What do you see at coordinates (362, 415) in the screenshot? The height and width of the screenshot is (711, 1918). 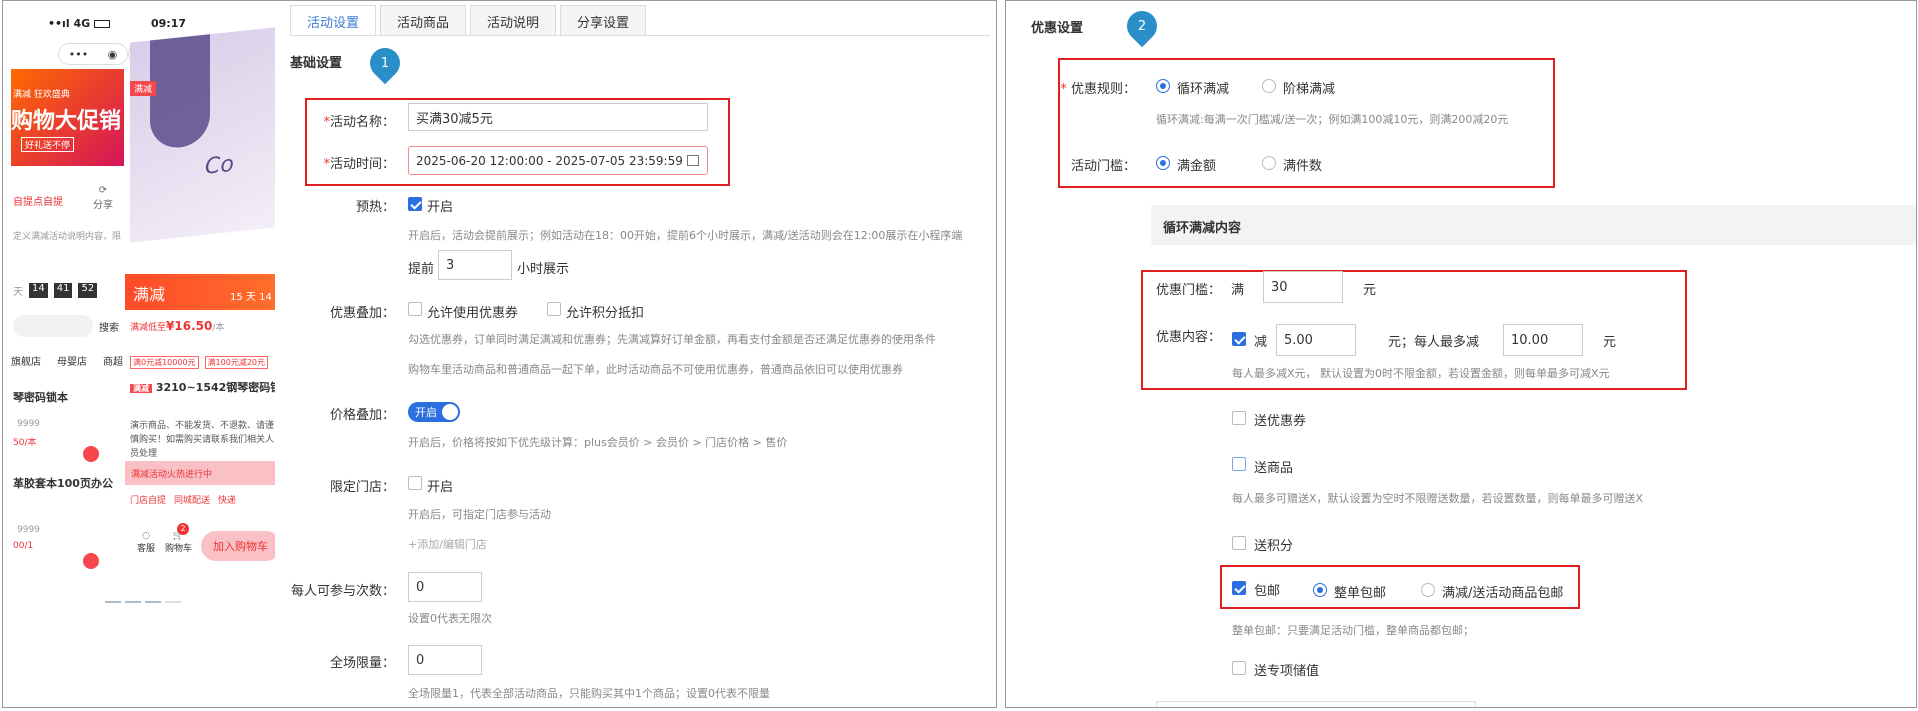 I see `price-stack-label: 价格叠加：` at bounding box center [362, 415].